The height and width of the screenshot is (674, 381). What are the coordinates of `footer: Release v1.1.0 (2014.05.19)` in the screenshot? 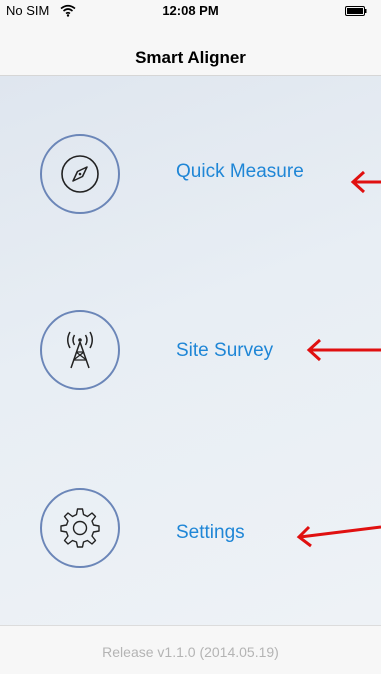 It's located at (190, 649).